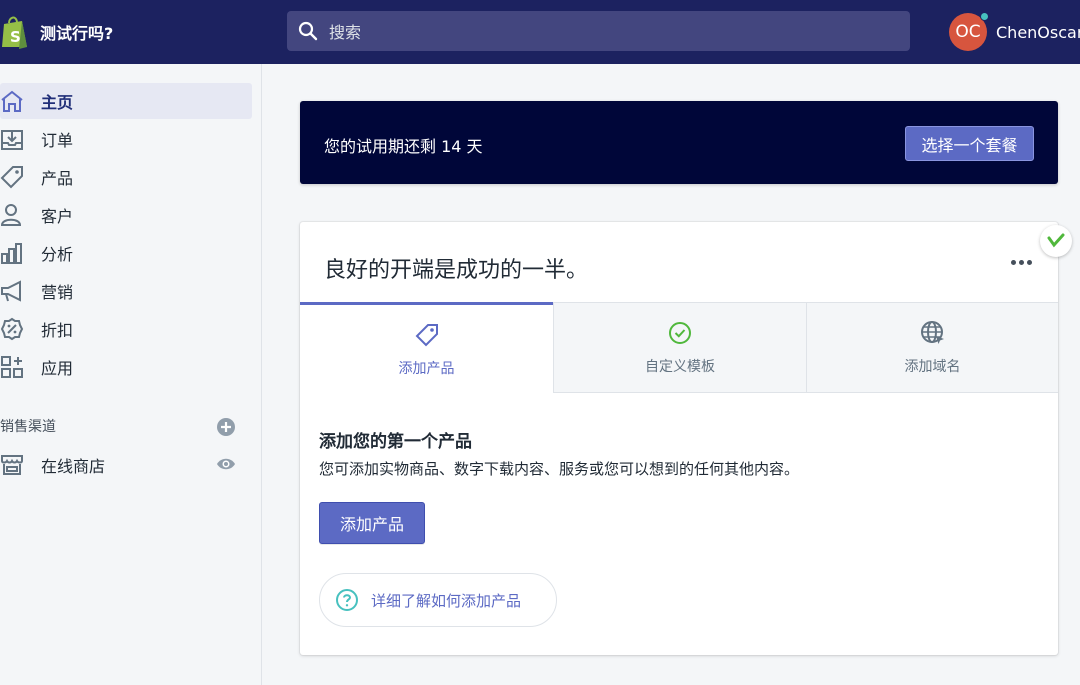 The width and height of the screenshot is (1080, 685). What do you see at coordinates (679, 142) in the screenshot?
I see `trial-banner: 您的试用期还剩 14 天 选择一个套餐` at bounding box center [679, 142].